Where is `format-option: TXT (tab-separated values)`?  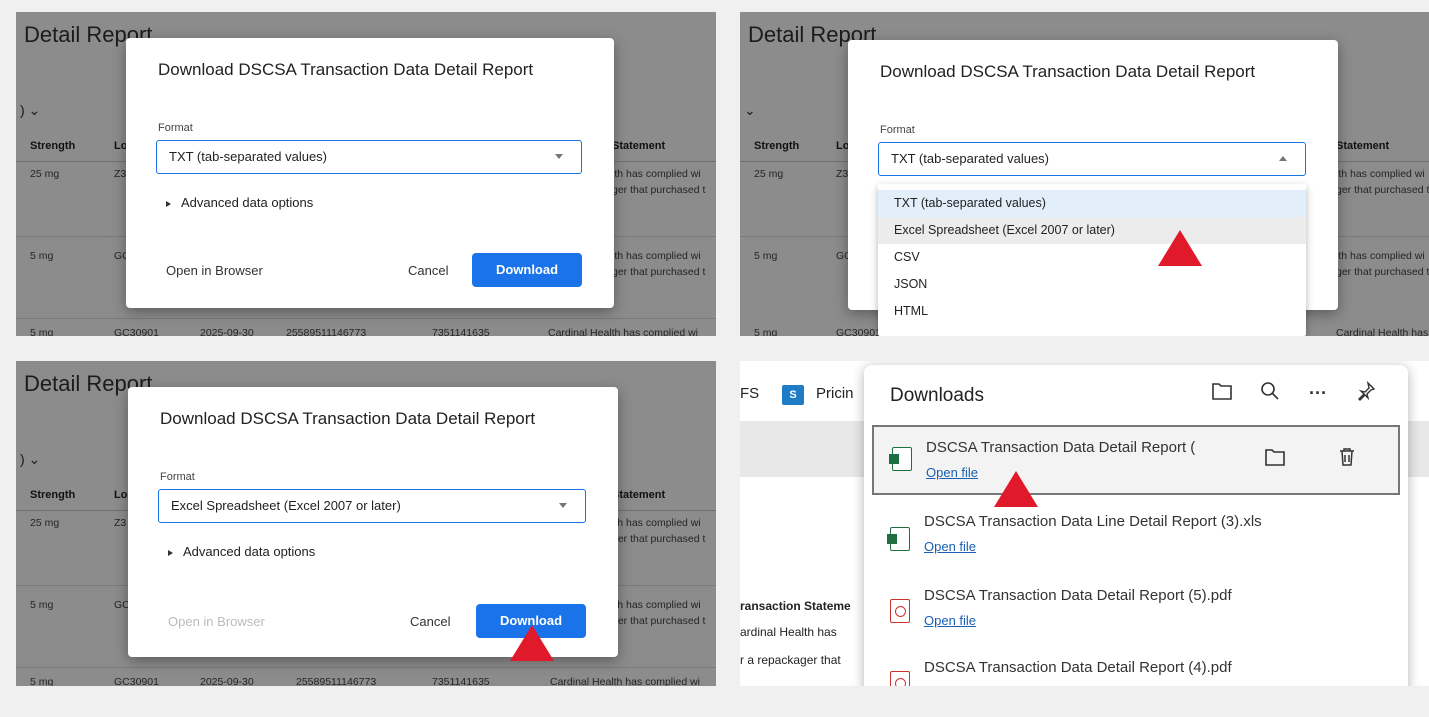
format-option: TXT (tab-separated values) is located at coordinates (1092, 203).